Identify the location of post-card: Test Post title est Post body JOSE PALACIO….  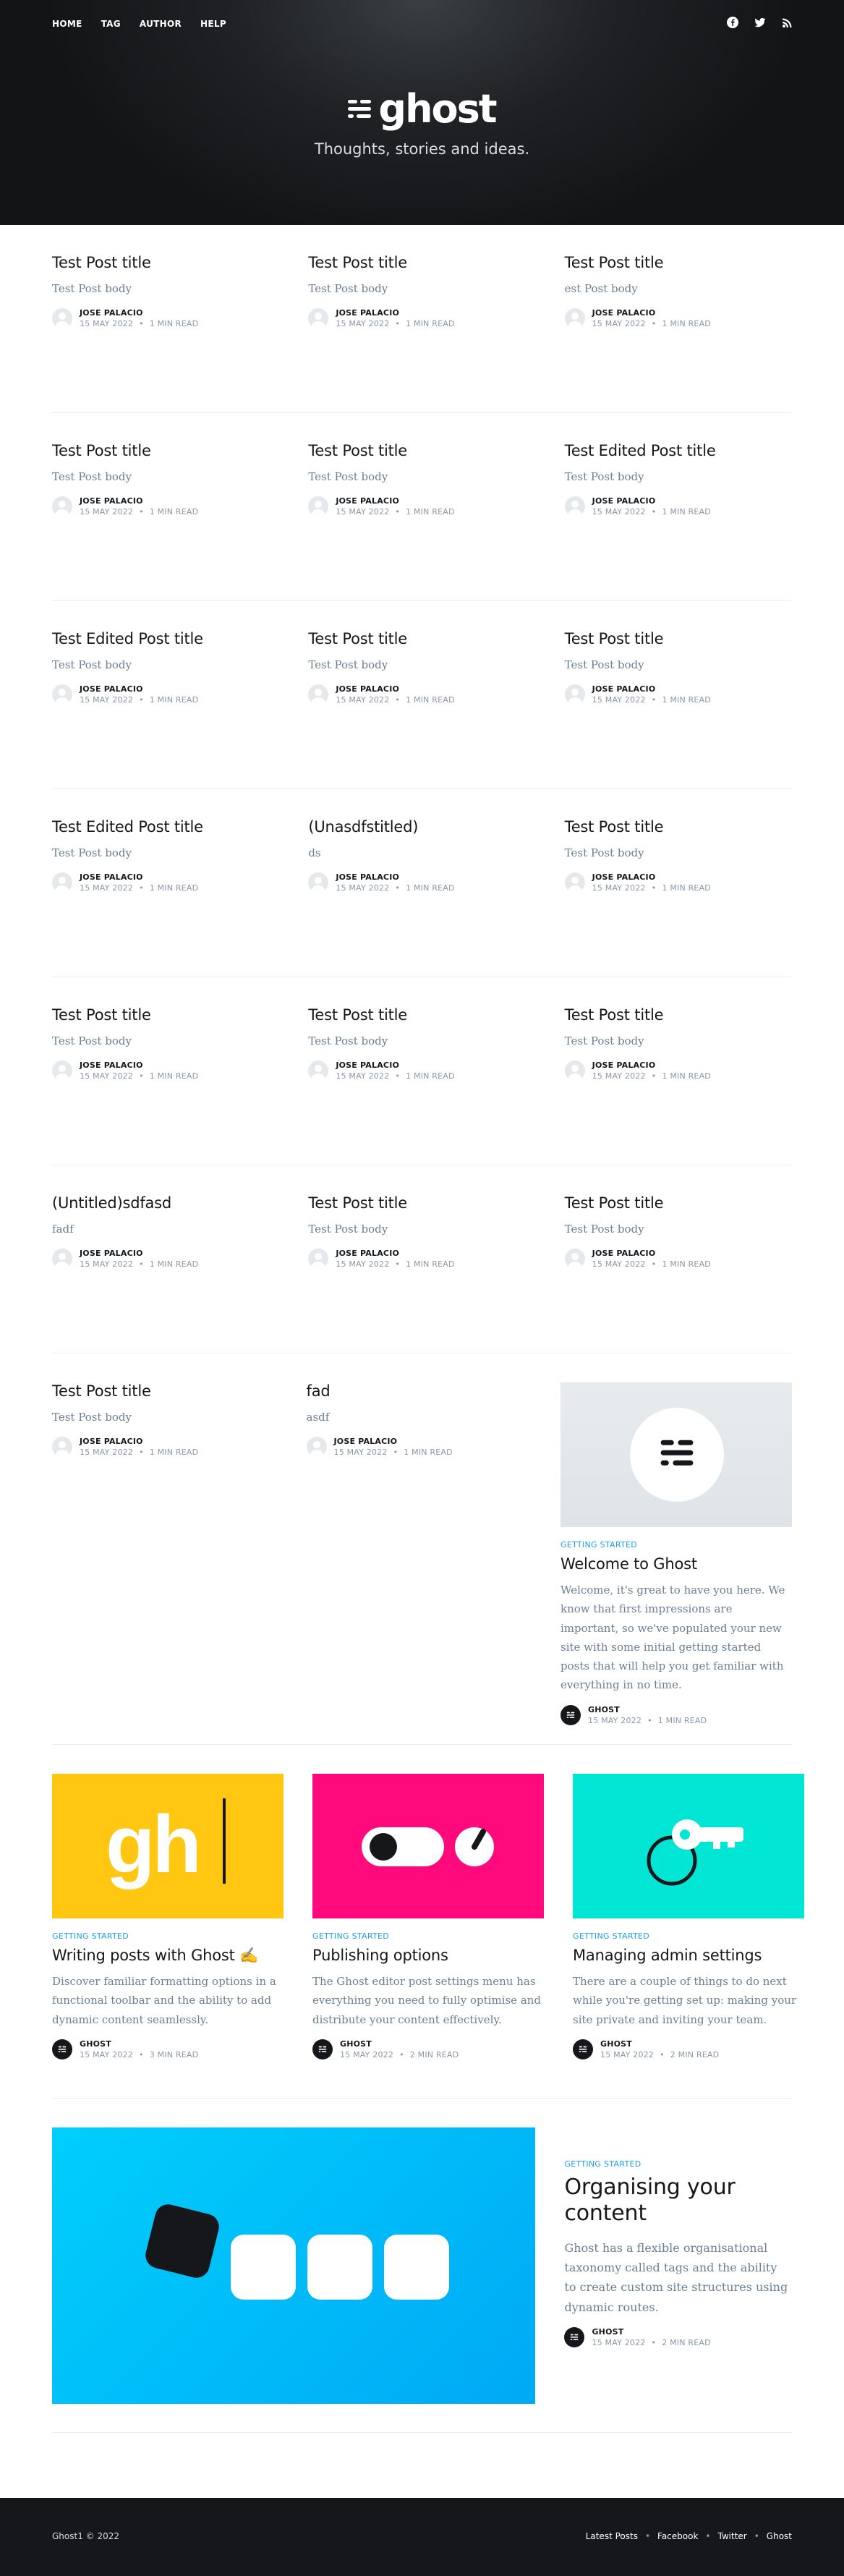
(678, 333).